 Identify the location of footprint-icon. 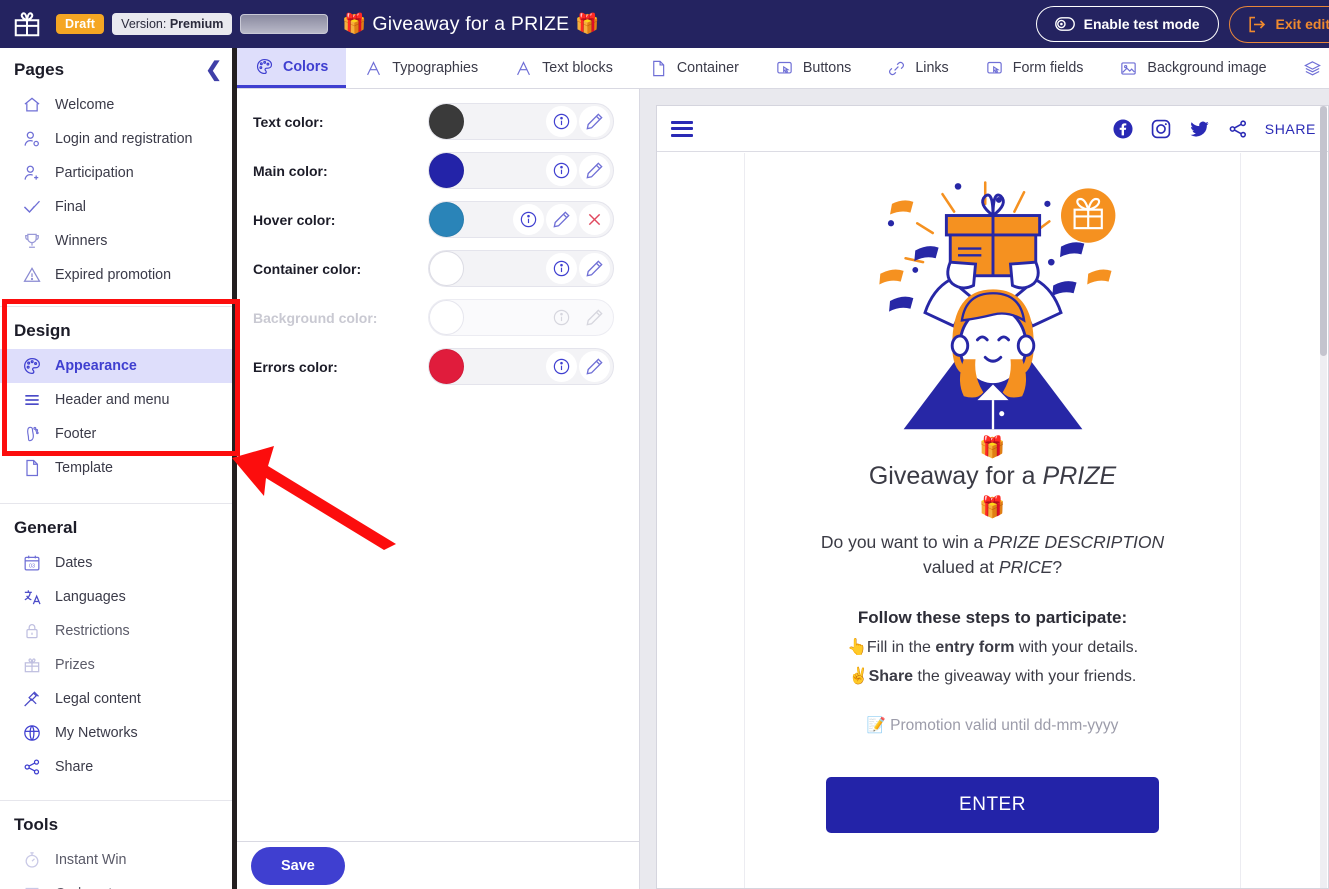
(33, 434).